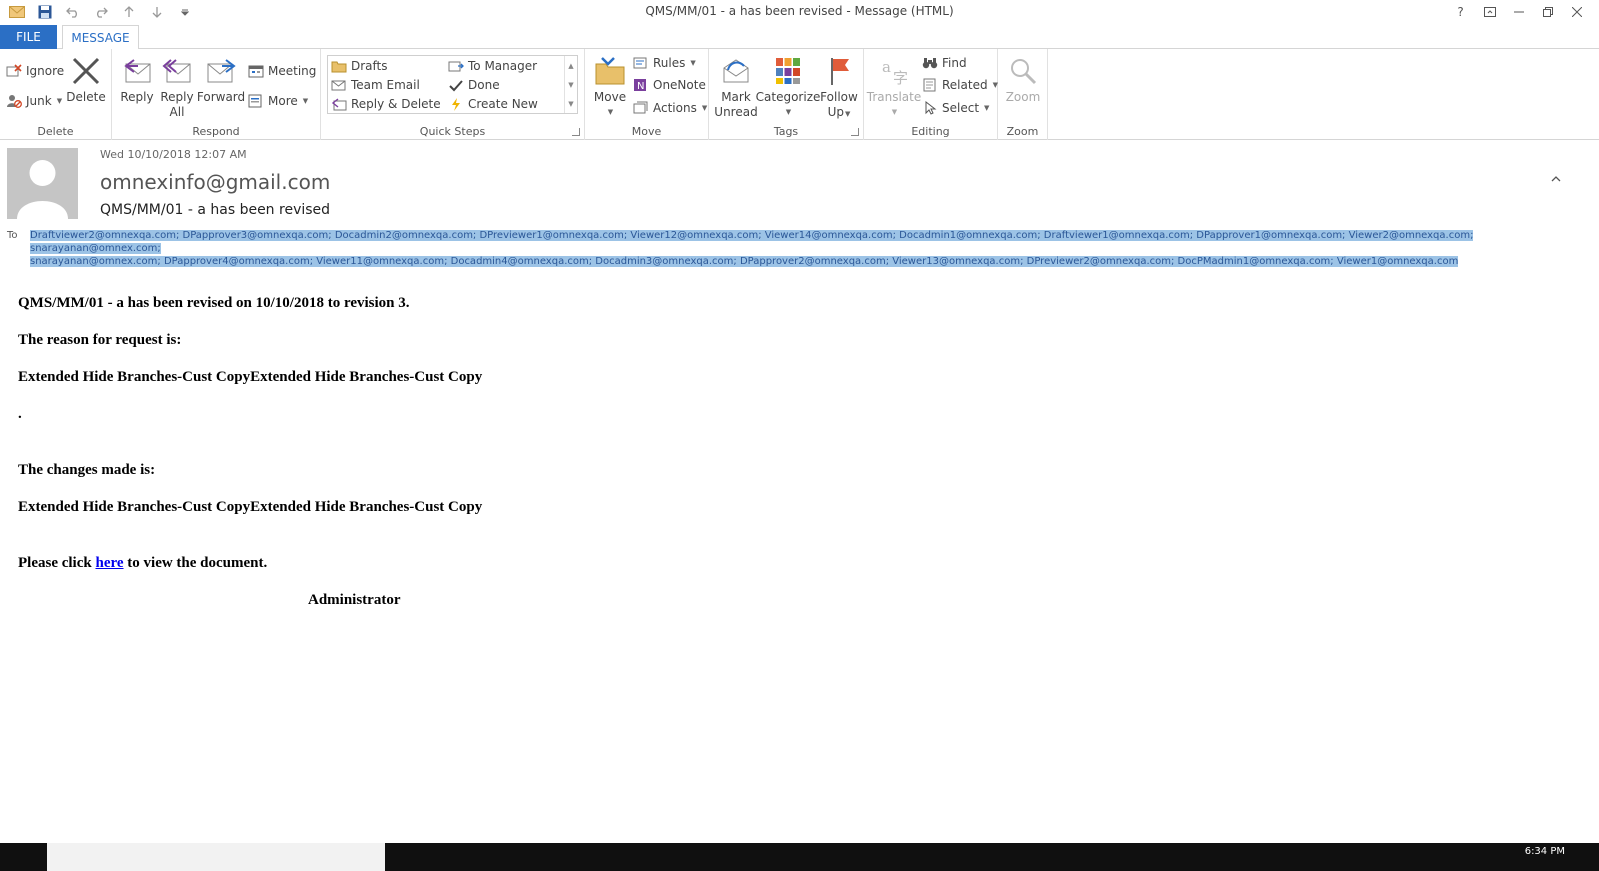 The width and height of the screenshot is (1599, 871). What do you see at coordinates (646, 131) in the screenshot?
I see `move-group-label: Move` at bounding box center [646, 131].